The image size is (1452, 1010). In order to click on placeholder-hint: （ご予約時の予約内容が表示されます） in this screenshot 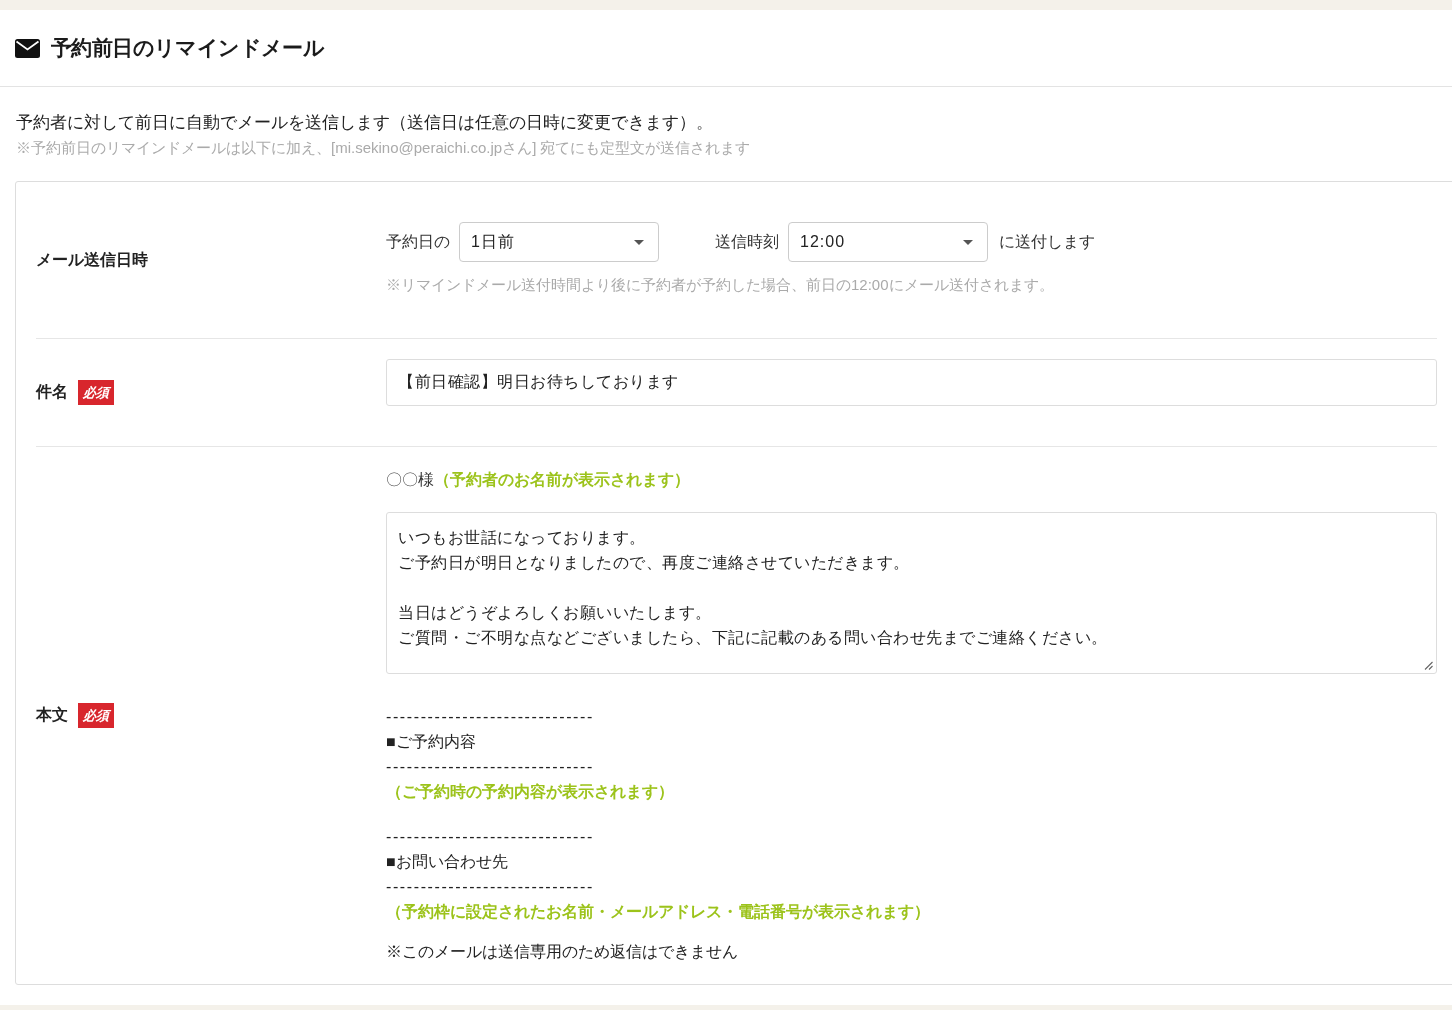, I will do `click(530, 792)`.